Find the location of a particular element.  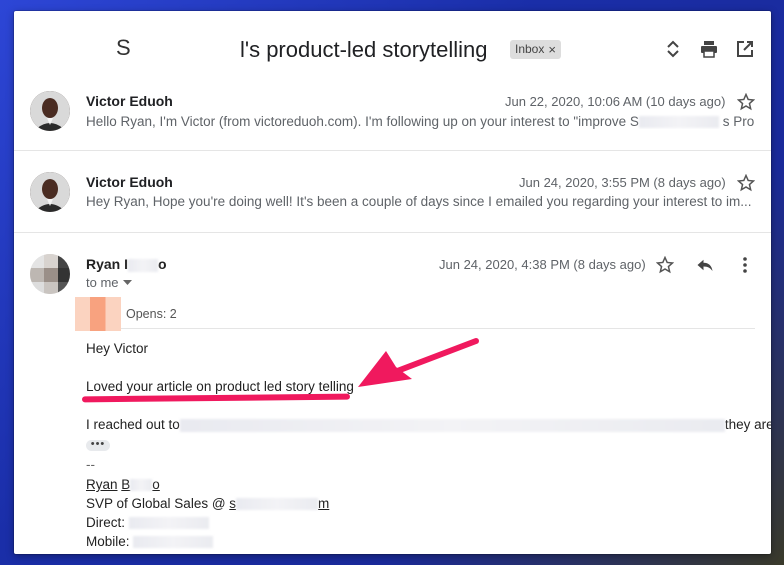

message-date: Jun 22, 2020, 10:06 AM (10 days ago) is located at coordinates (615, 101).